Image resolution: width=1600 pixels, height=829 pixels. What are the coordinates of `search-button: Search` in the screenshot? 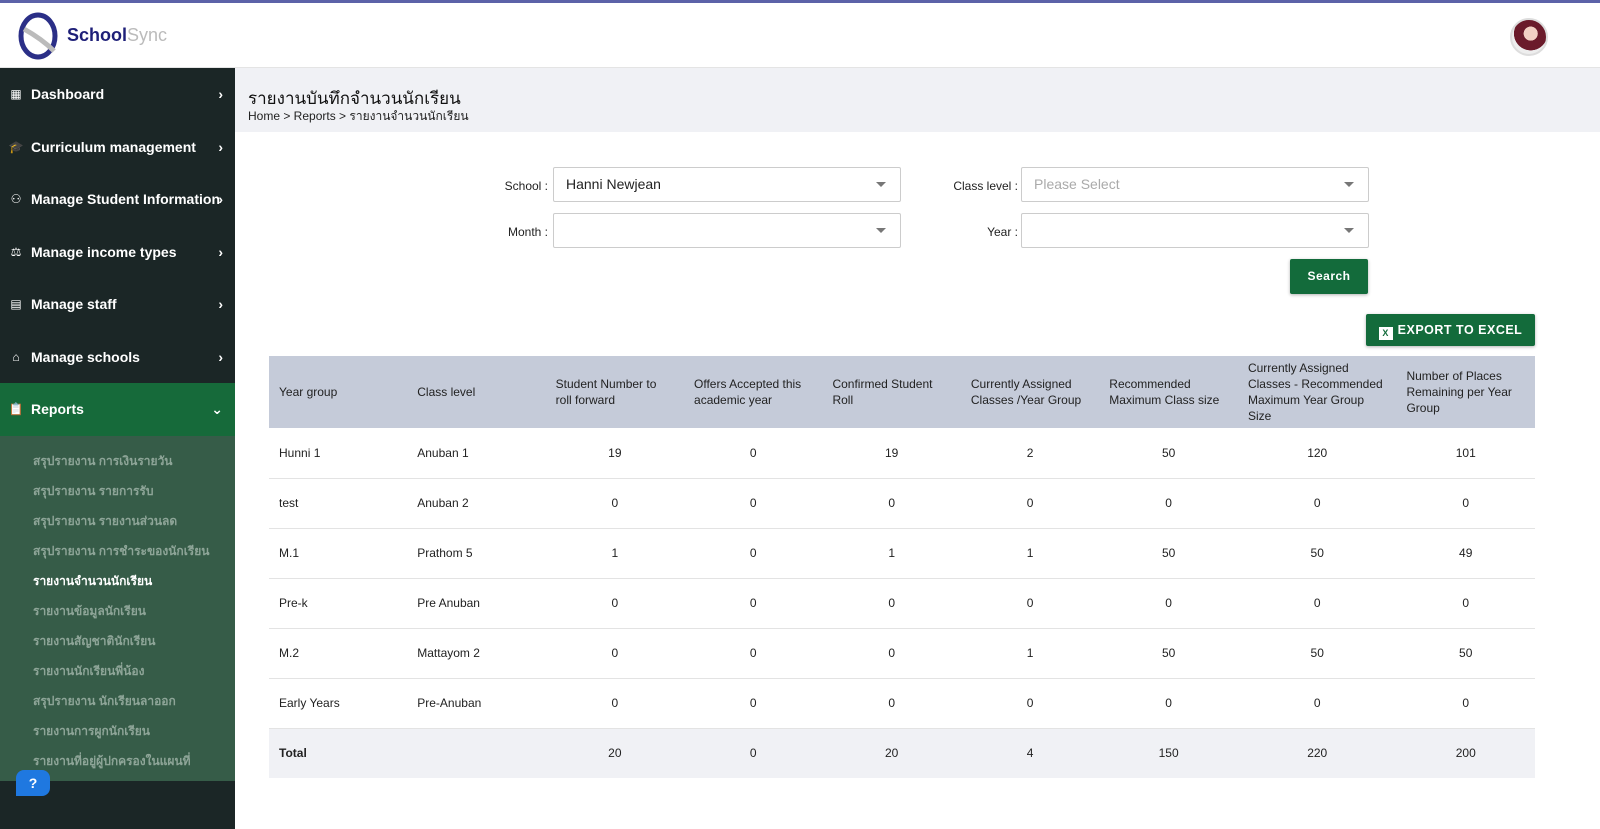 It's located at (1329, 276).